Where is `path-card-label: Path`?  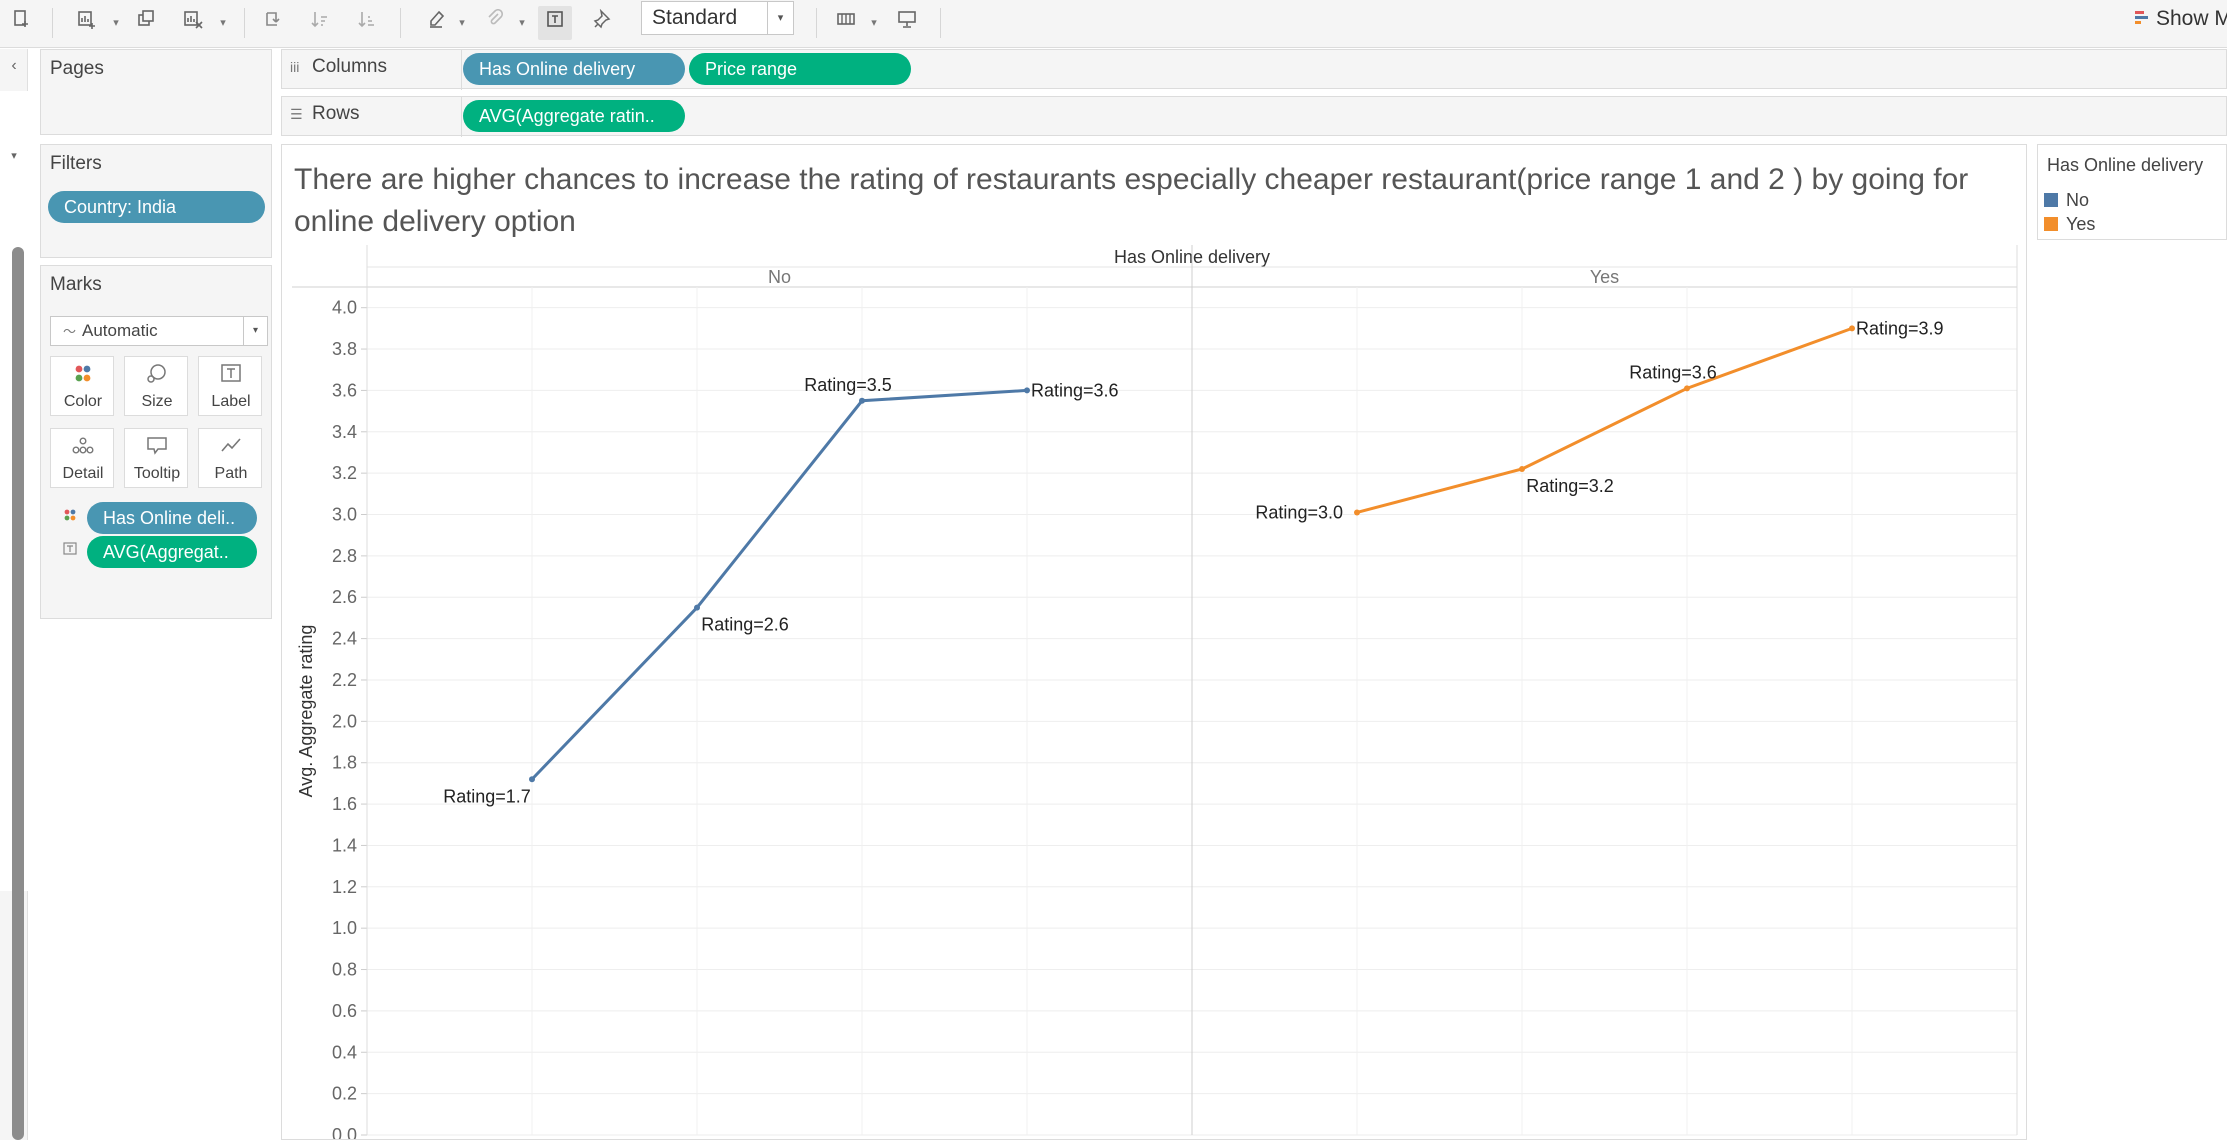 path-card-label: Path is located at coordinates (231, 473).